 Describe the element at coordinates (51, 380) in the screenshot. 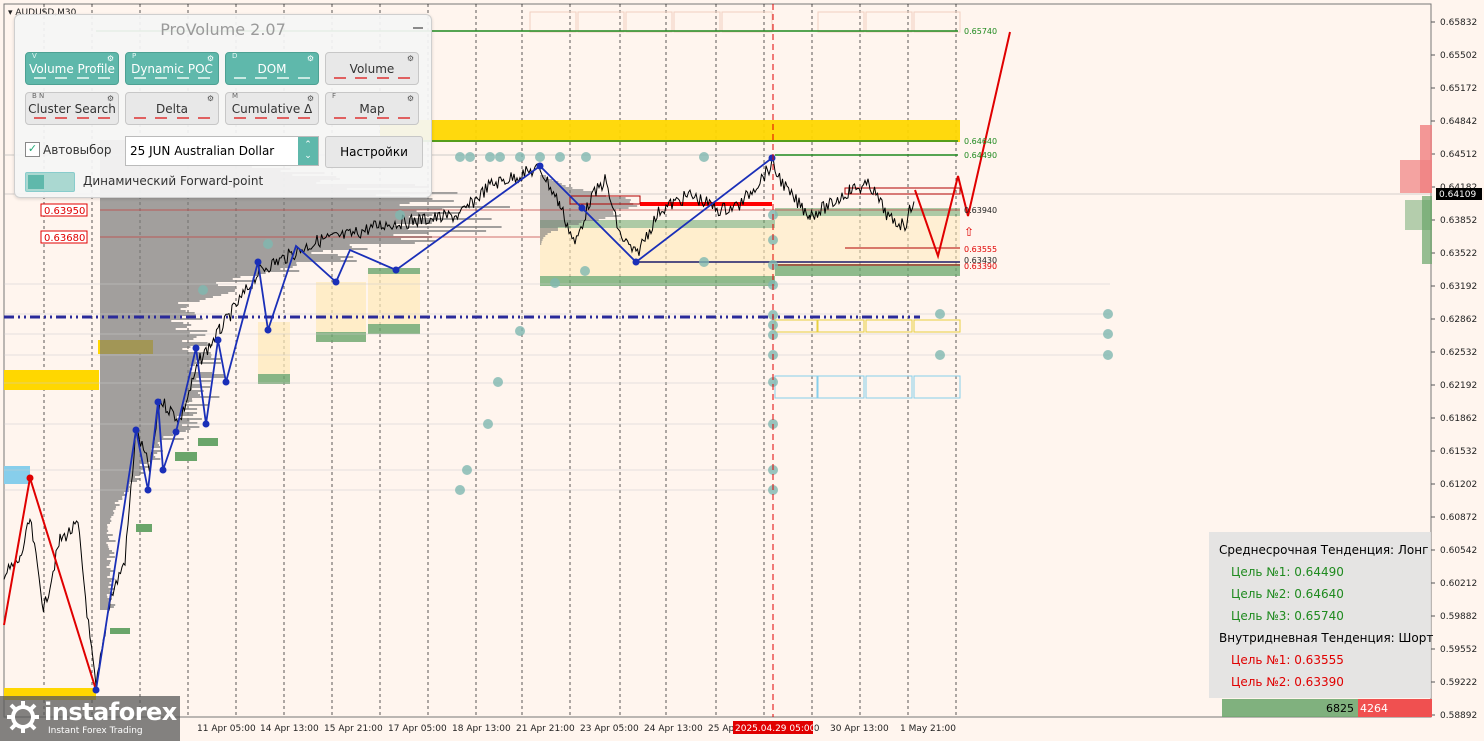

I see `yellow-zone-left` at that location.